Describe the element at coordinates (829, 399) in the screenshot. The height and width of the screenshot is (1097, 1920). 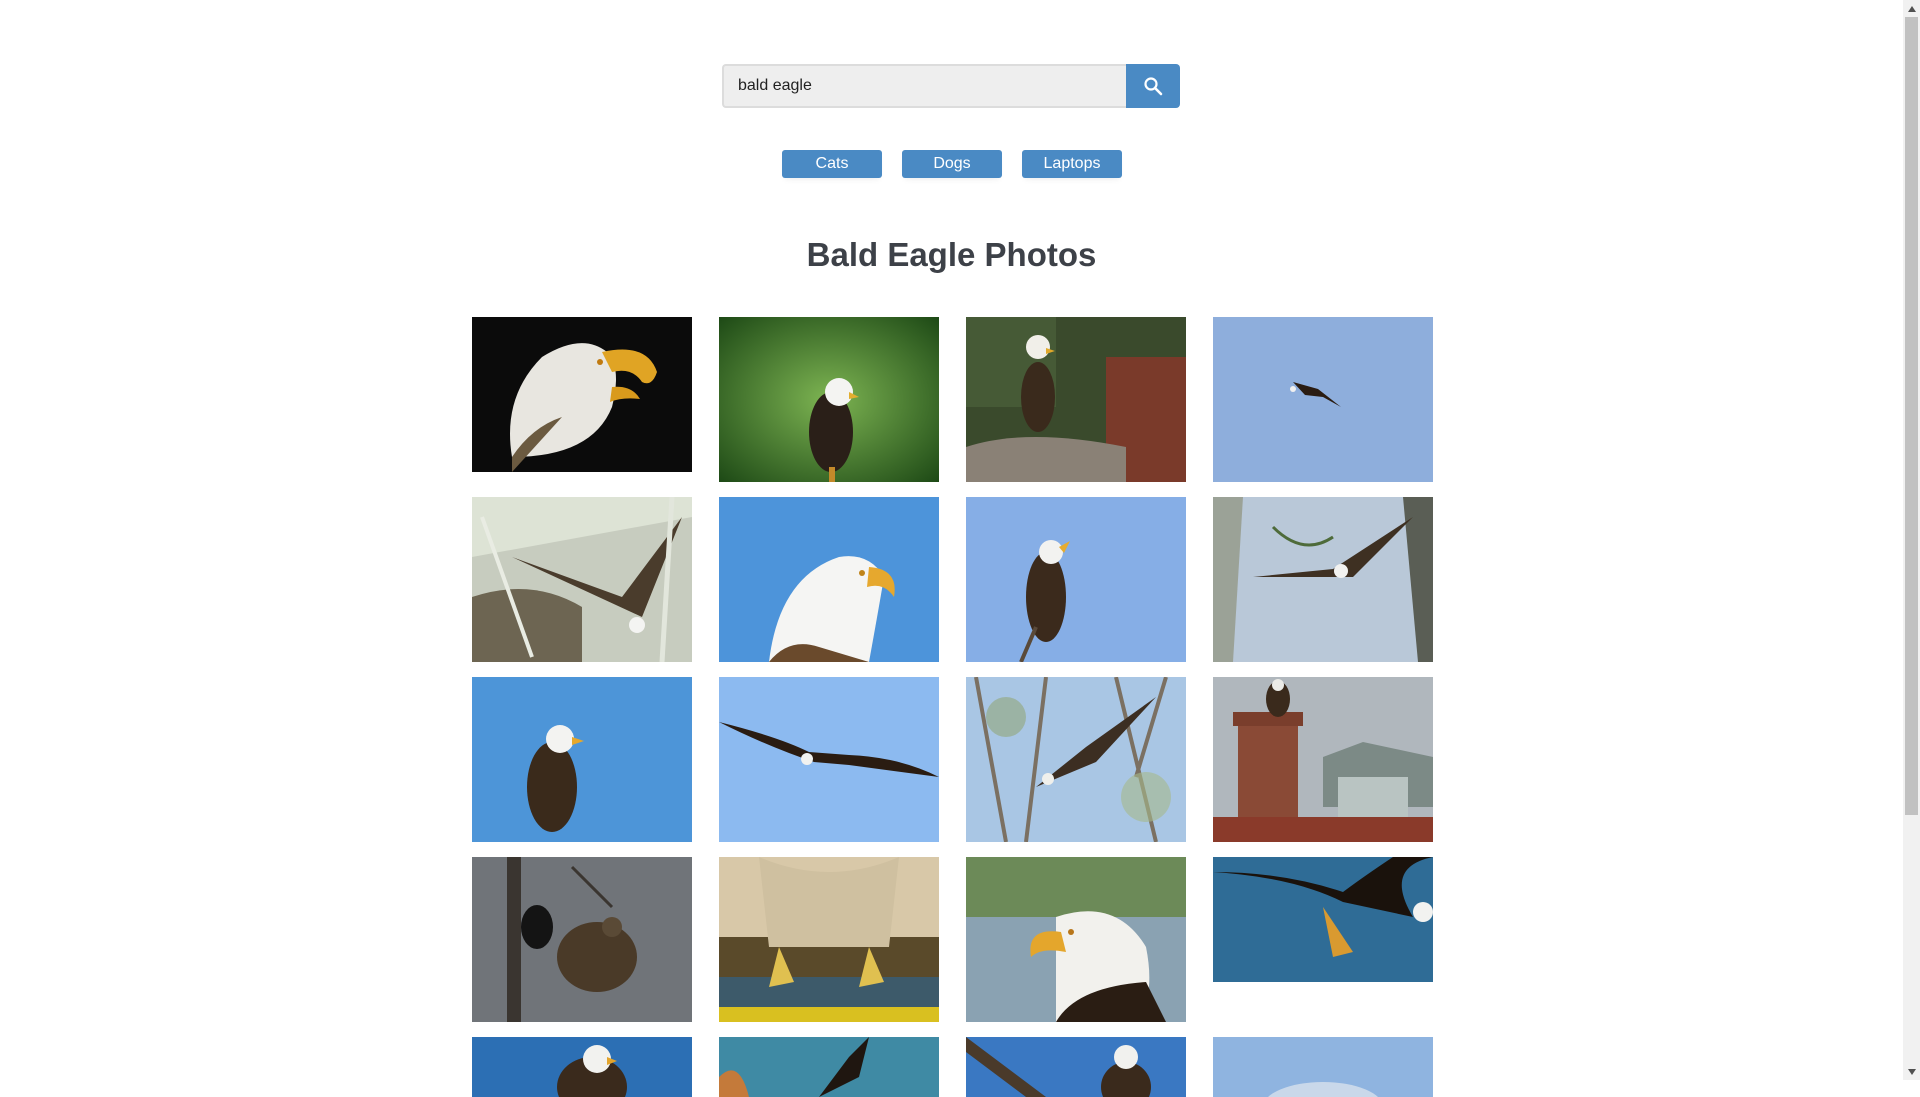
I see `photo-eagle-perched-green-forest` at that location.